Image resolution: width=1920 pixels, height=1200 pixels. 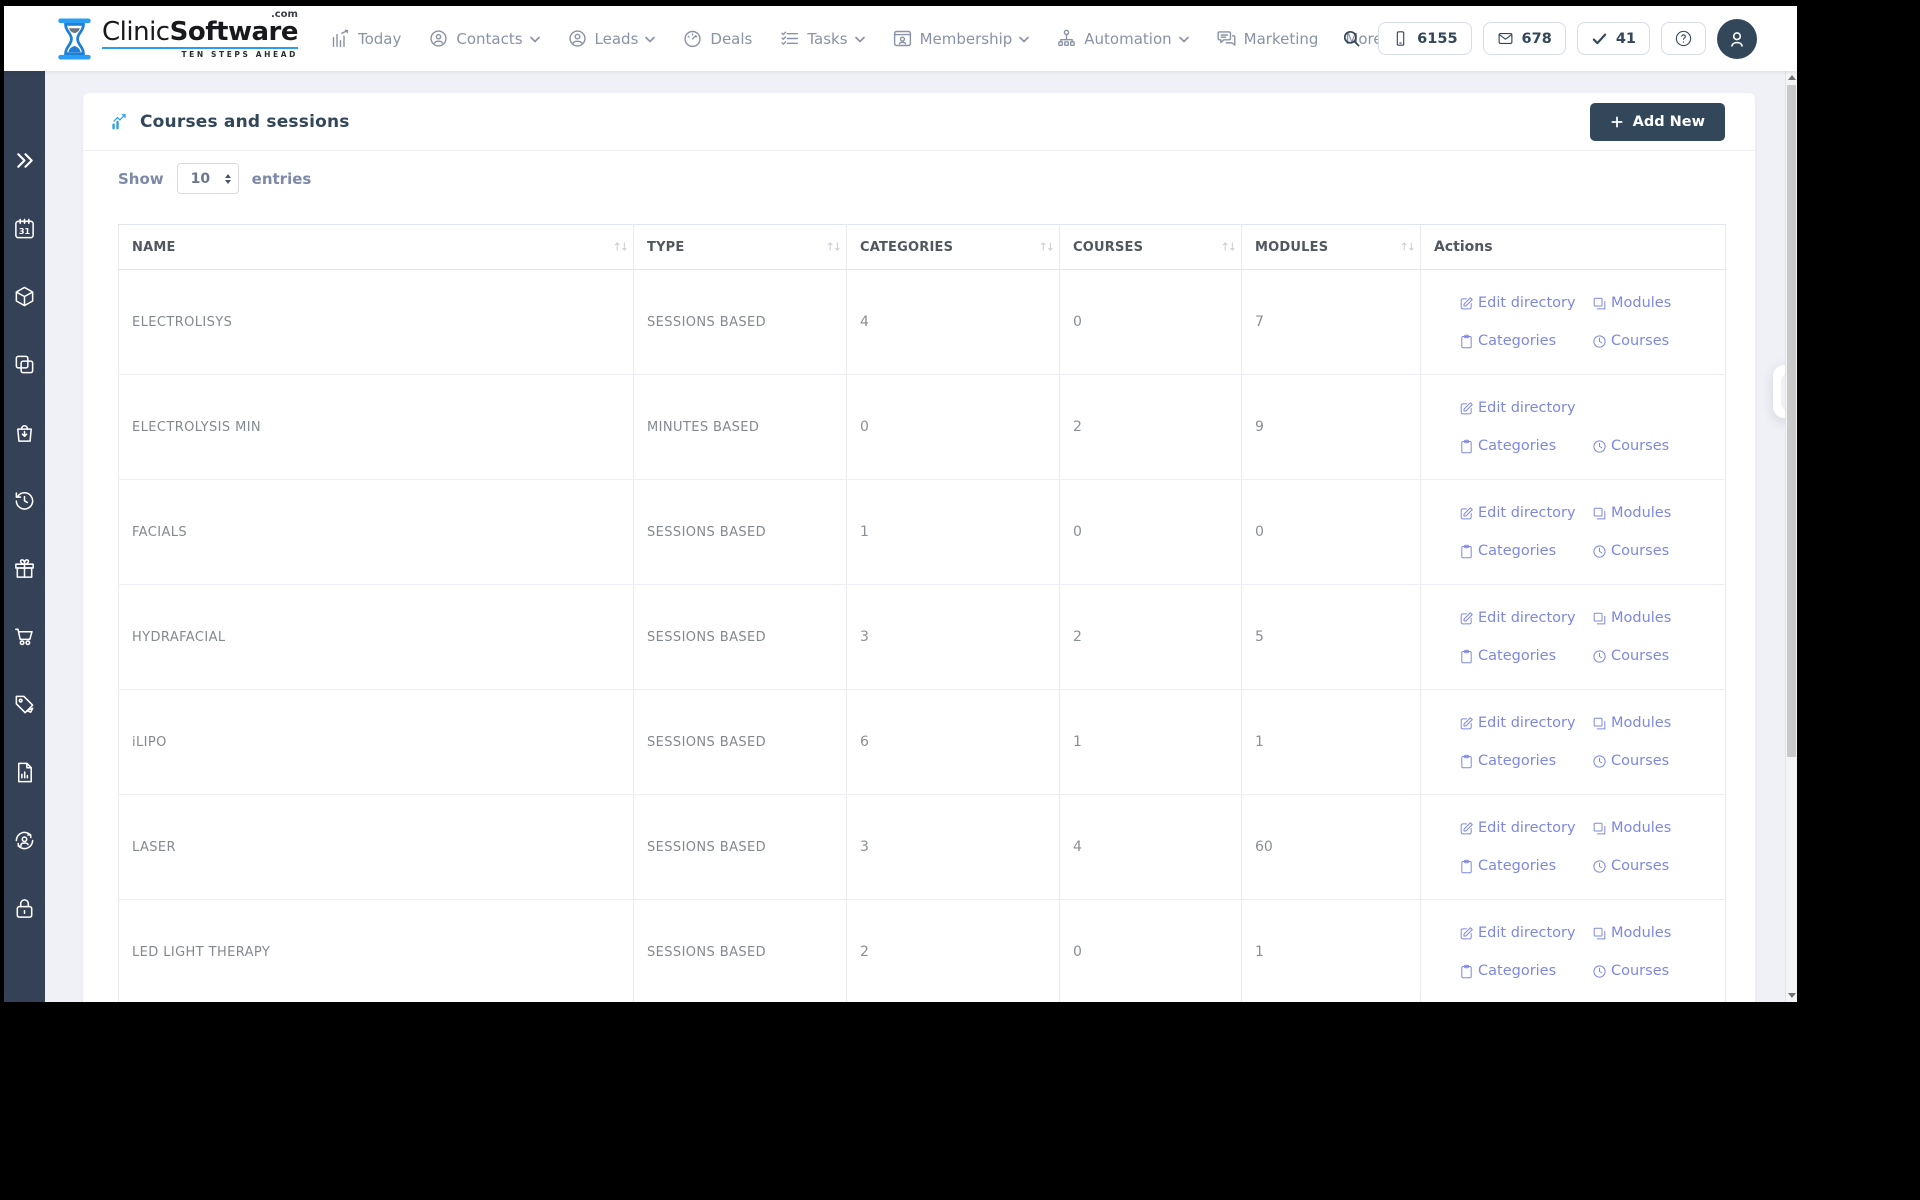 What do you see at coordinates (953, 742) in the screenshot?
I see `cell-categories: 6` at bounding box center [953, 742].